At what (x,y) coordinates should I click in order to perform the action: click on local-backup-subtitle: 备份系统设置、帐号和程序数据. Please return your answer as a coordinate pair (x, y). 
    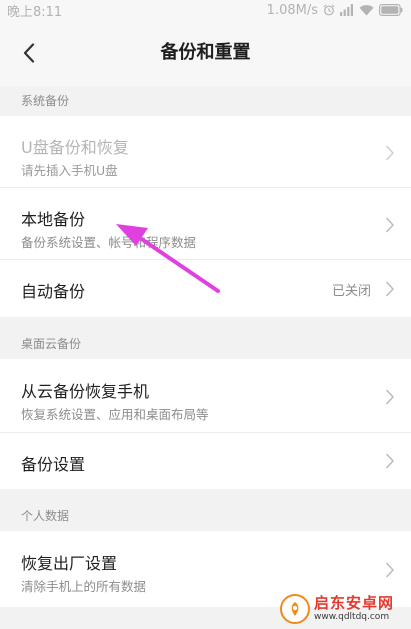
    Looking at the image, I should click on (109, 242).